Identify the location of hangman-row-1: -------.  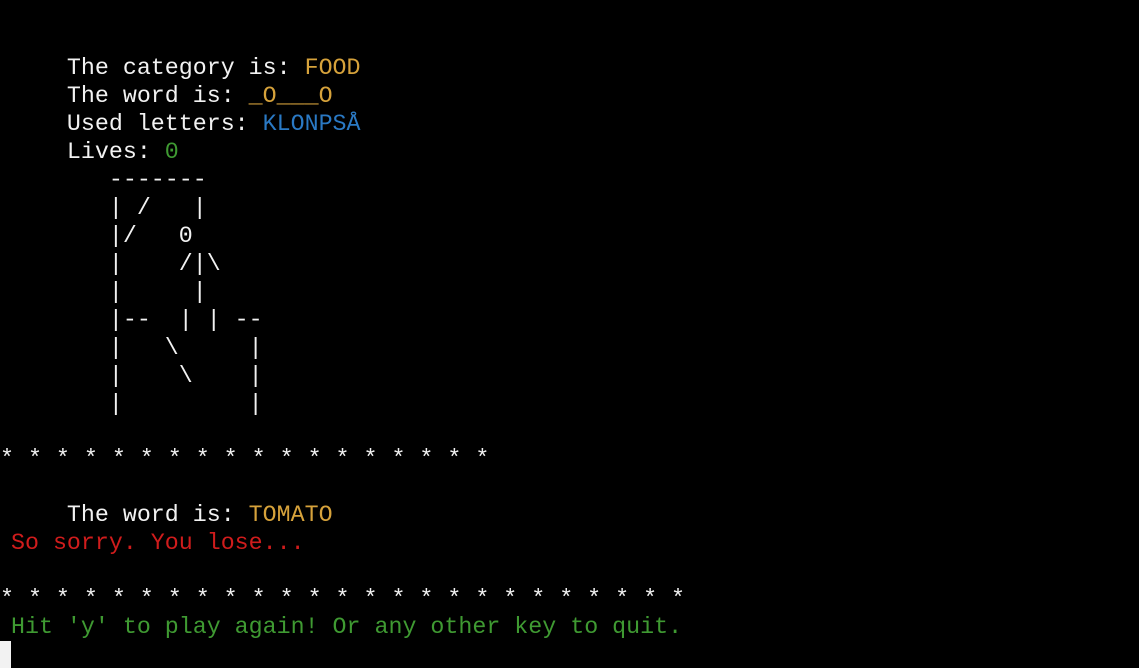
(109, 180).